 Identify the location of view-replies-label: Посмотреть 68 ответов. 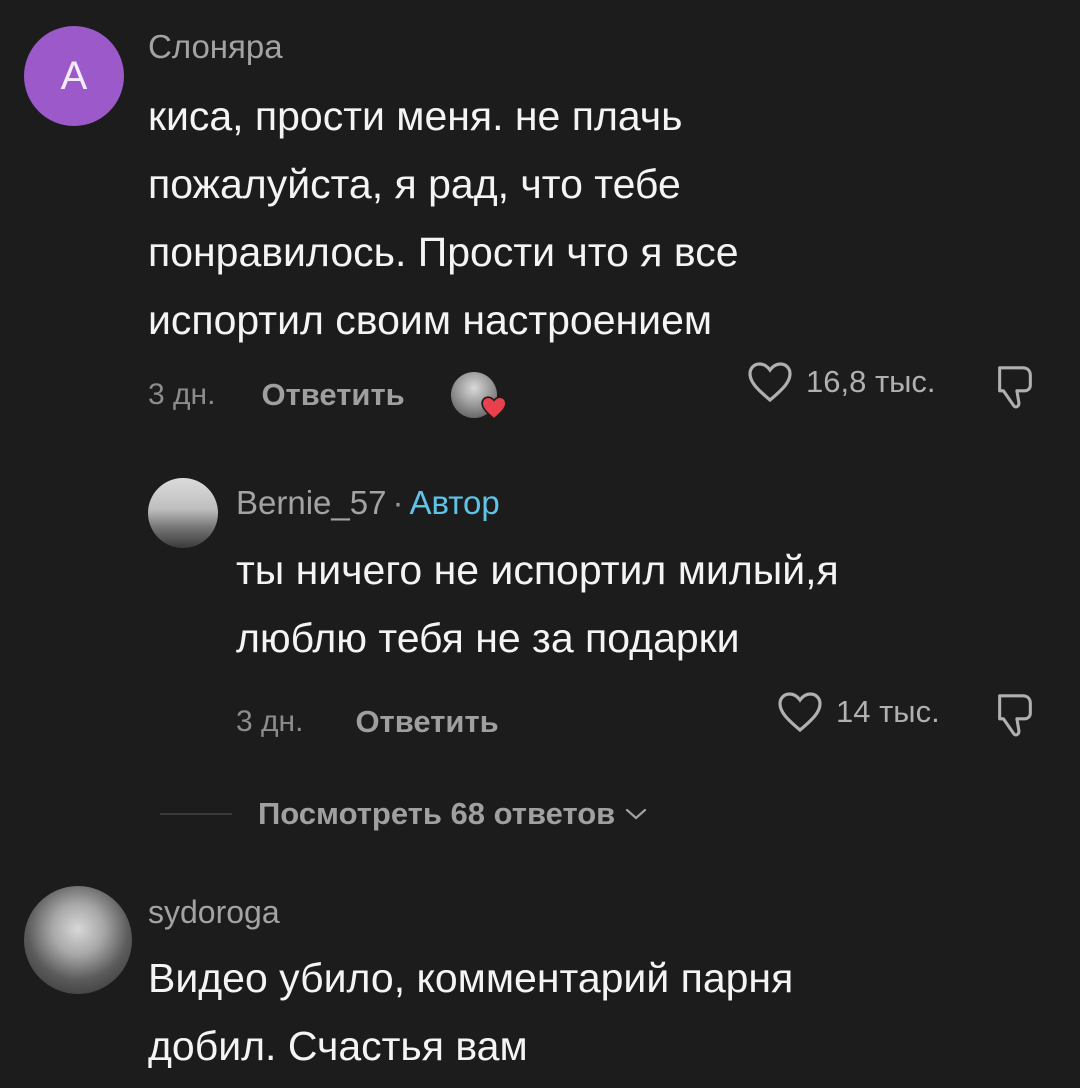
(437, 813).